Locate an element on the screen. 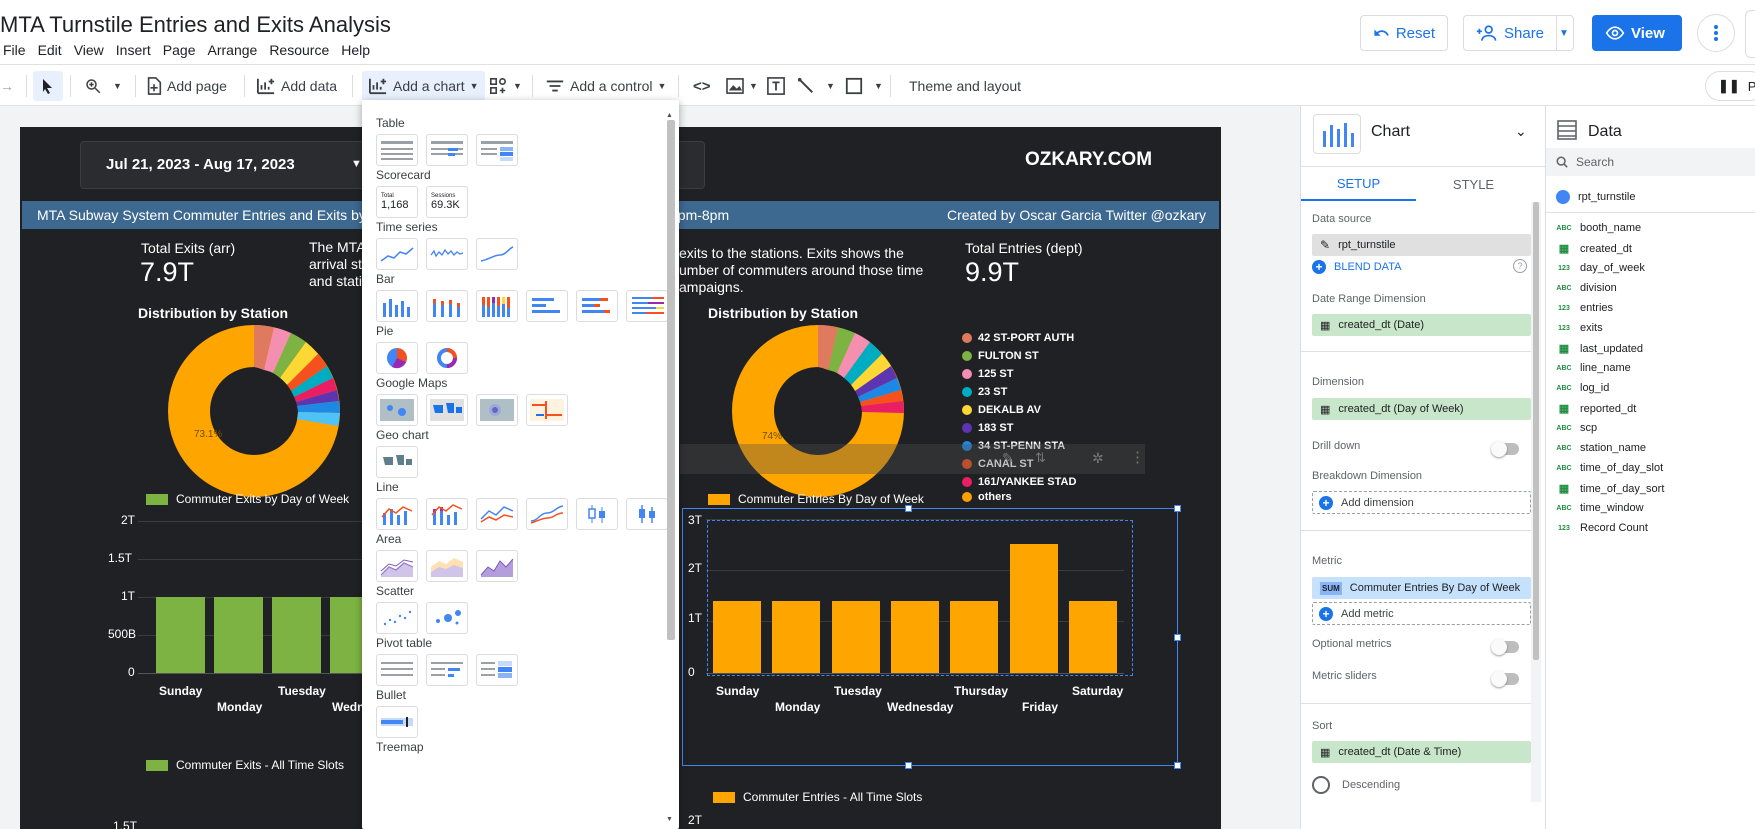  view-button: View is located at coordinates (1637, 33).